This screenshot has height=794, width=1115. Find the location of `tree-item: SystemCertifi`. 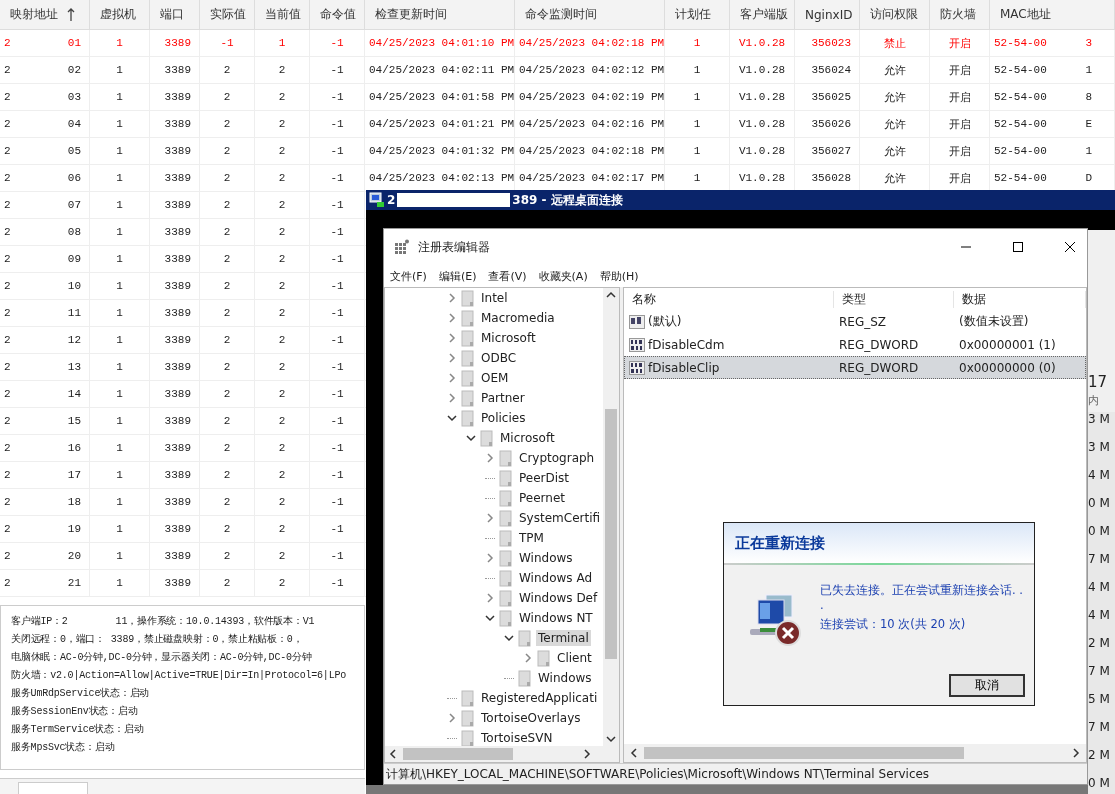

tree-item: SystemCertifi is located at coordinates (560, 518).